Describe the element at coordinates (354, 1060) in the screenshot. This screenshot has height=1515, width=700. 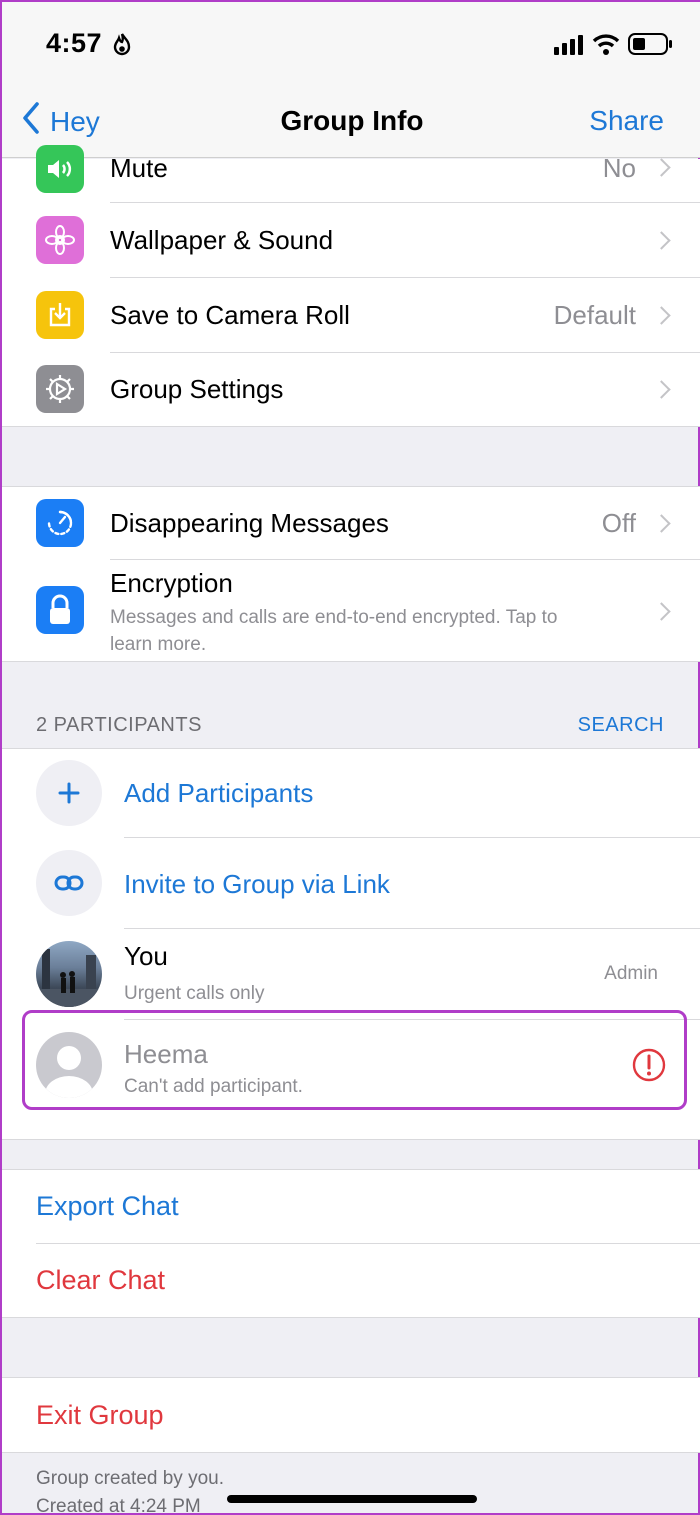
I see `highlight-frame` at that location.